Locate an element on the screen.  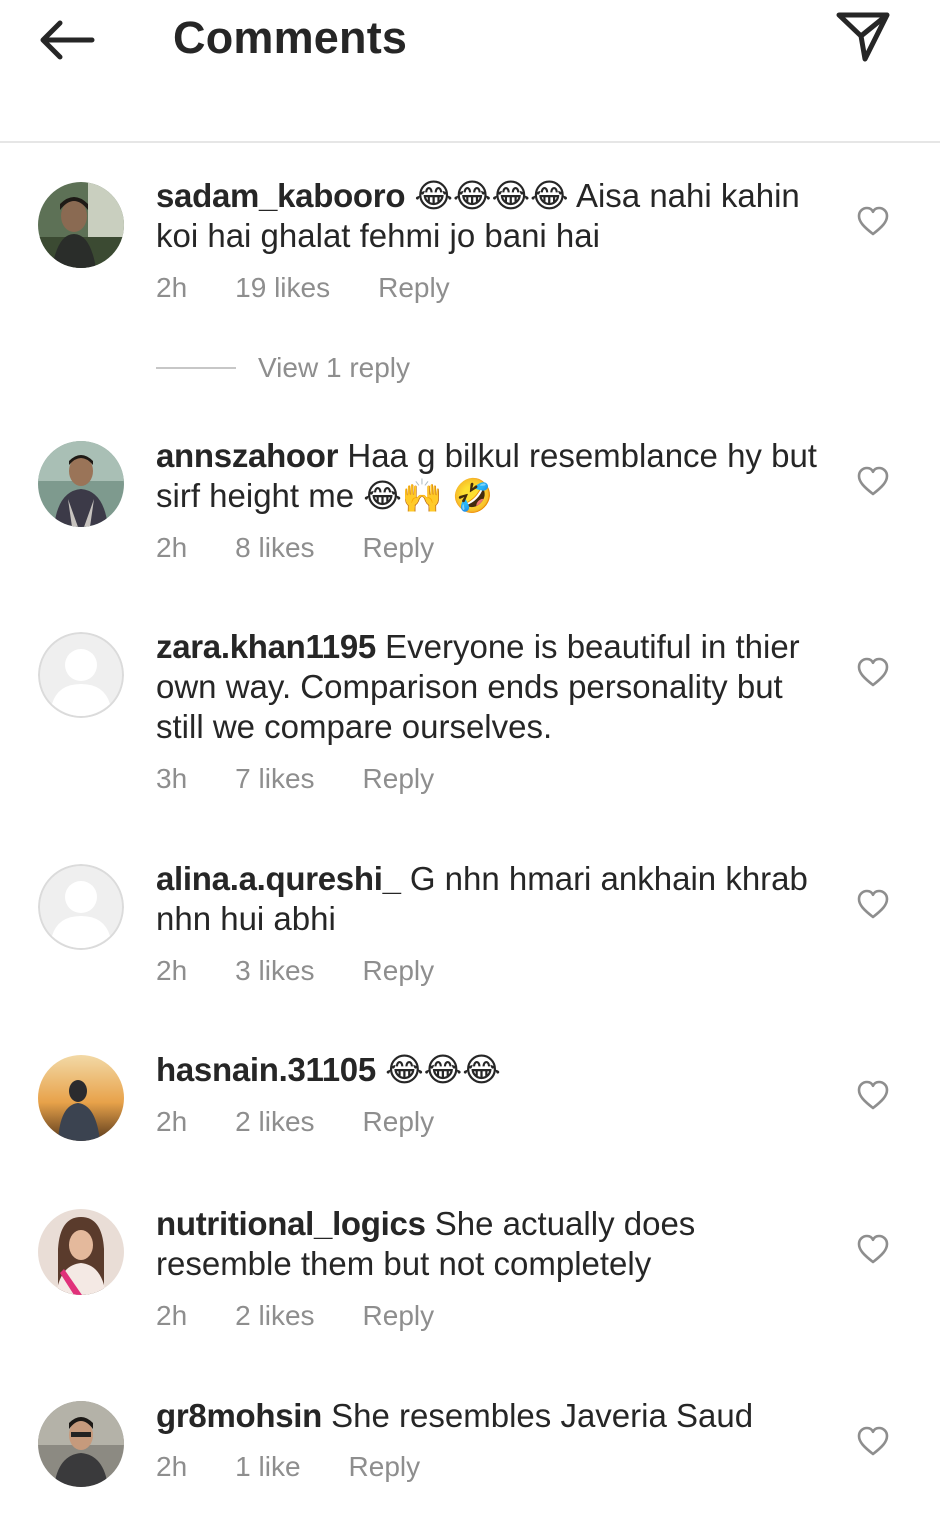
paper-plane-icon is located at coordinates (863, 37).